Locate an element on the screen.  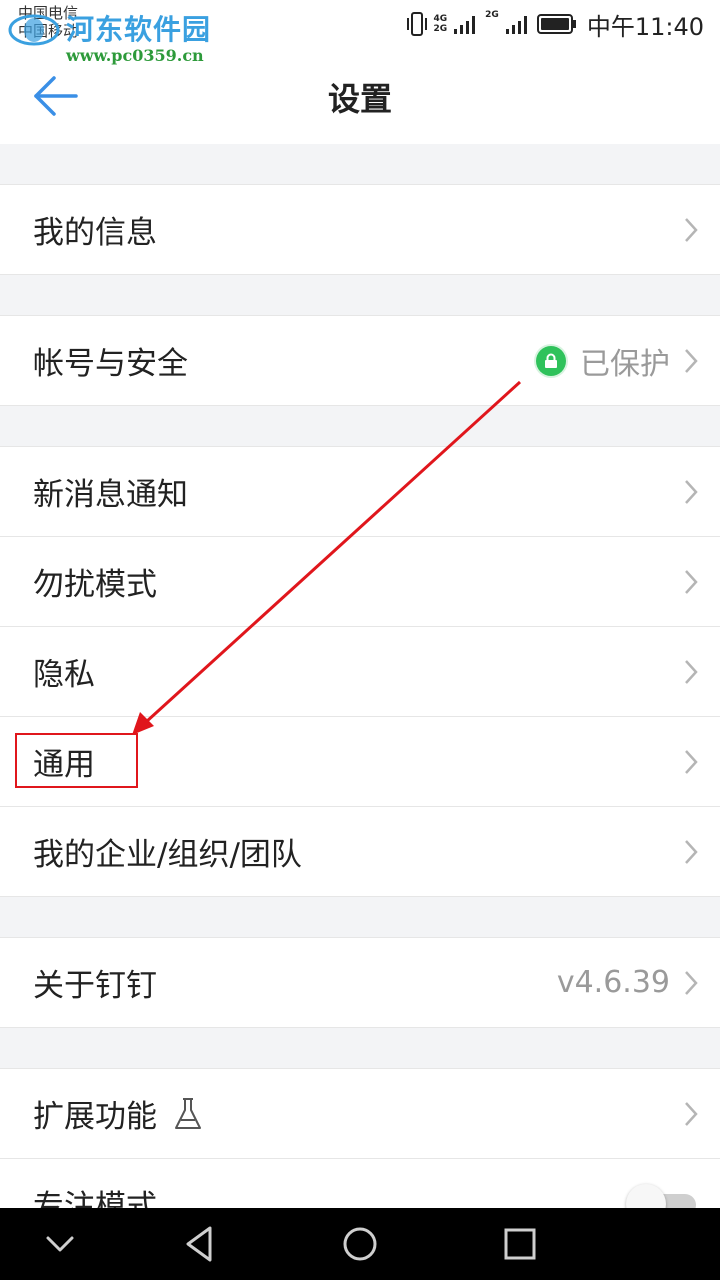
flask-icon is located at coordinates (188, 1113).